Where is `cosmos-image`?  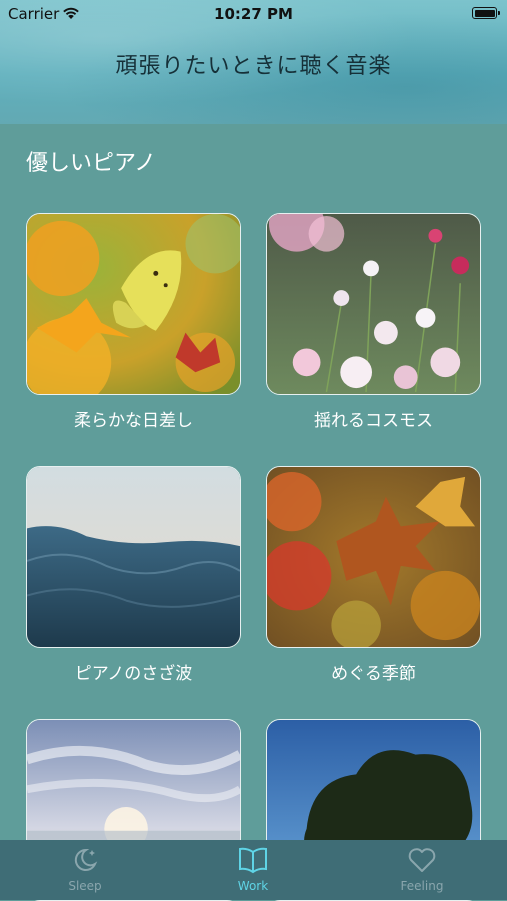
cosmos-image is located at coordinates (373, 304).